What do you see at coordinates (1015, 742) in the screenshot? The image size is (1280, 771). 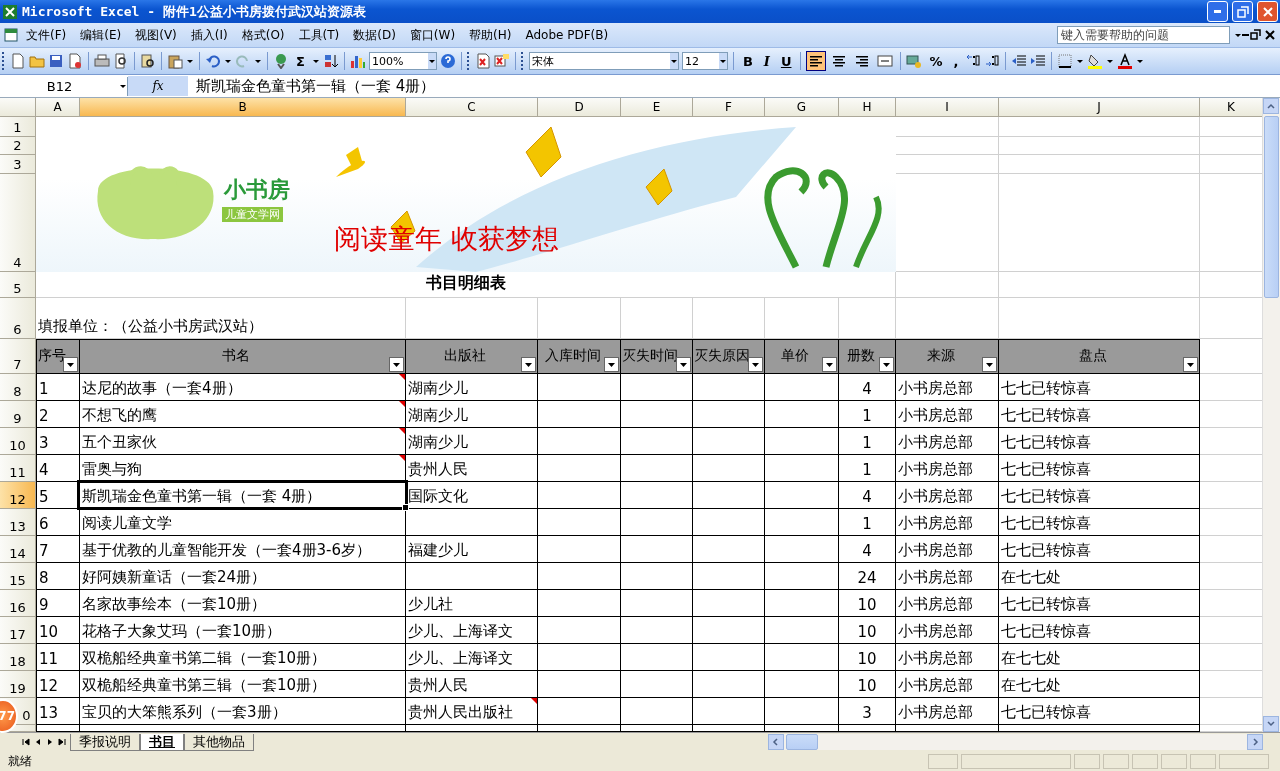 I see `horizontal-scrollbar` at bounding box center [1015, 742].